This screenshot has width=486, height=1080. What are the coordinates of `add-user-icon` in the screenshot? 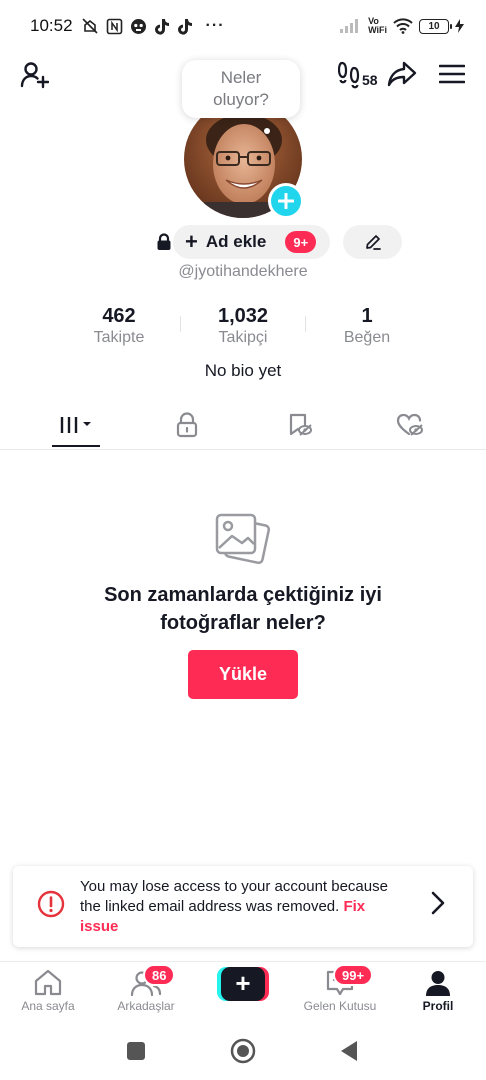 It's located at (34, 75).